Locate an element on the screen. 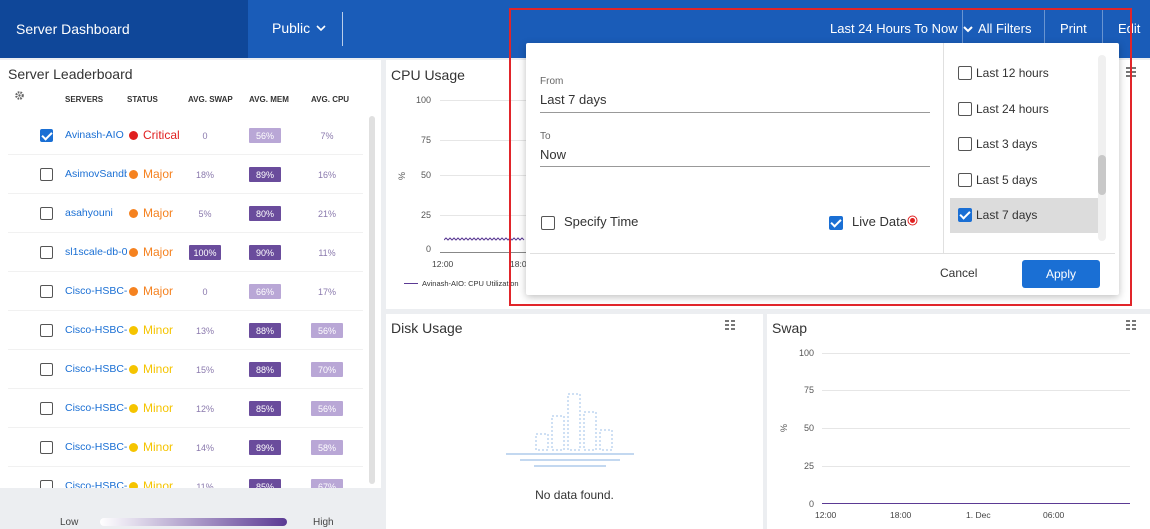 The width and height of the screenshot is (1150, 529). swap-y-tick: 50 is located at coordinates (808, 428).